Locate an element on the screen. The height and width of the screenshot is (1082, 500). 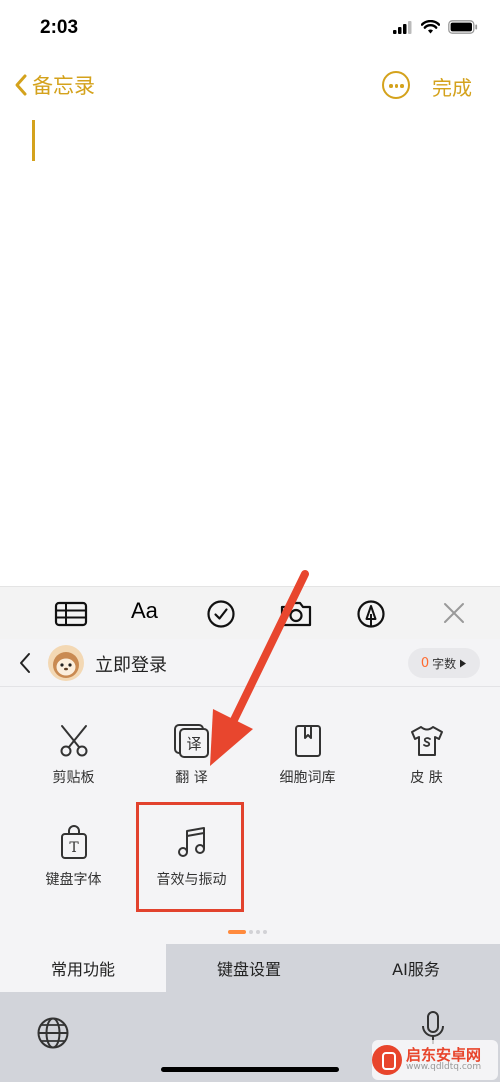
annotation-arrow is located at coordinates (259, 668).